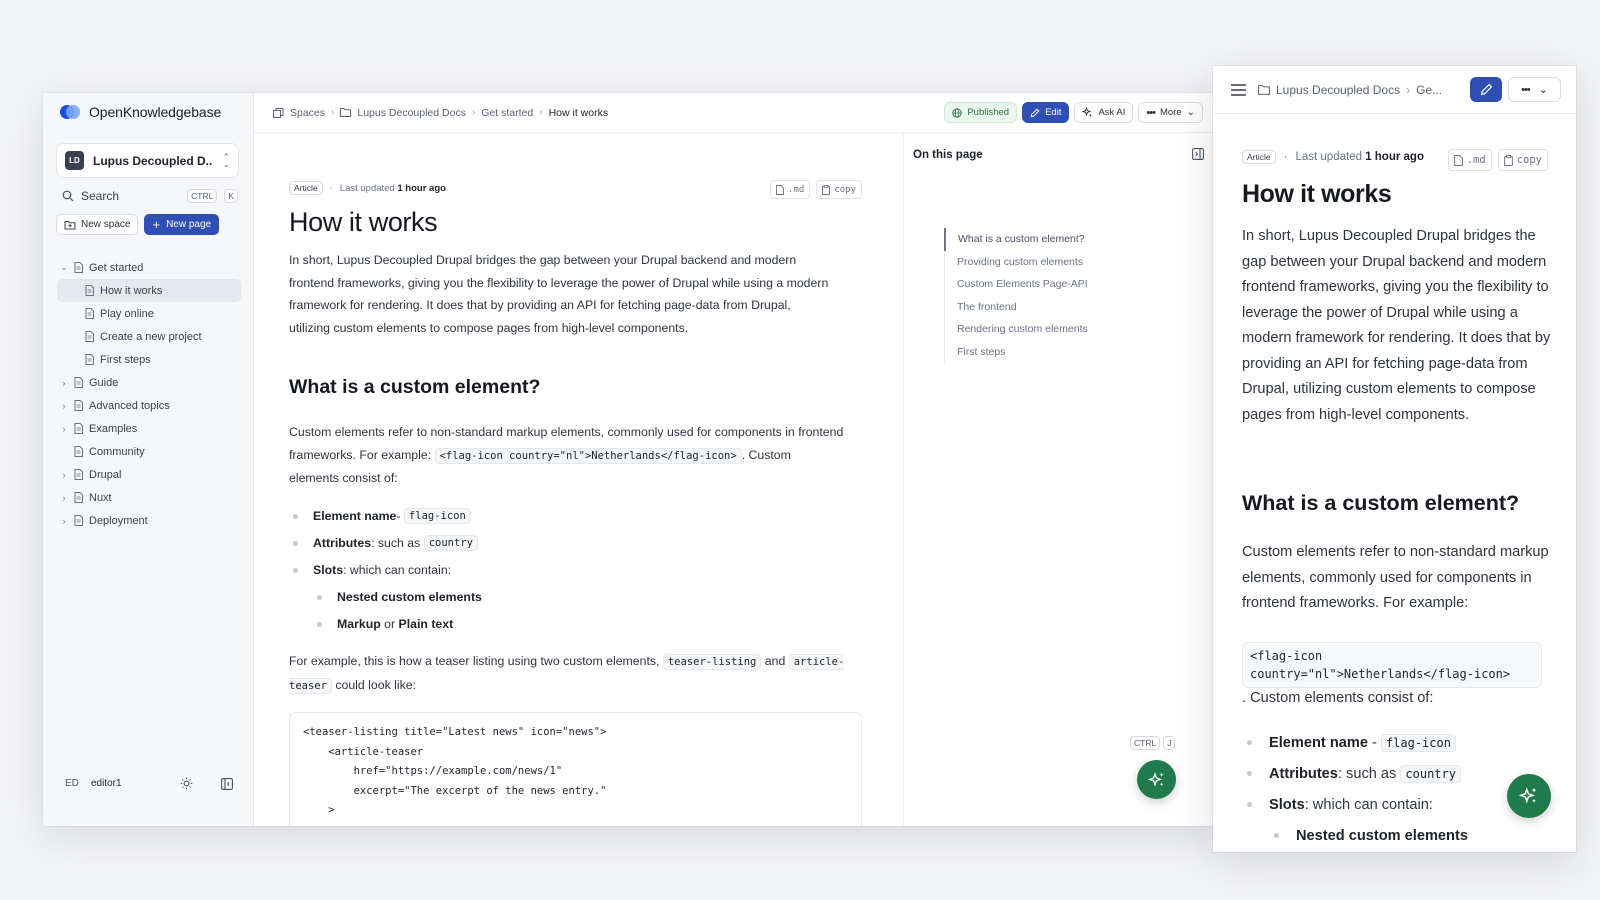 The height and width of the screenshot is (900, 1600). Describe the element at coordinates (227, 783) in the screenshot. I see `sidebar-toggle-icon` at that location.